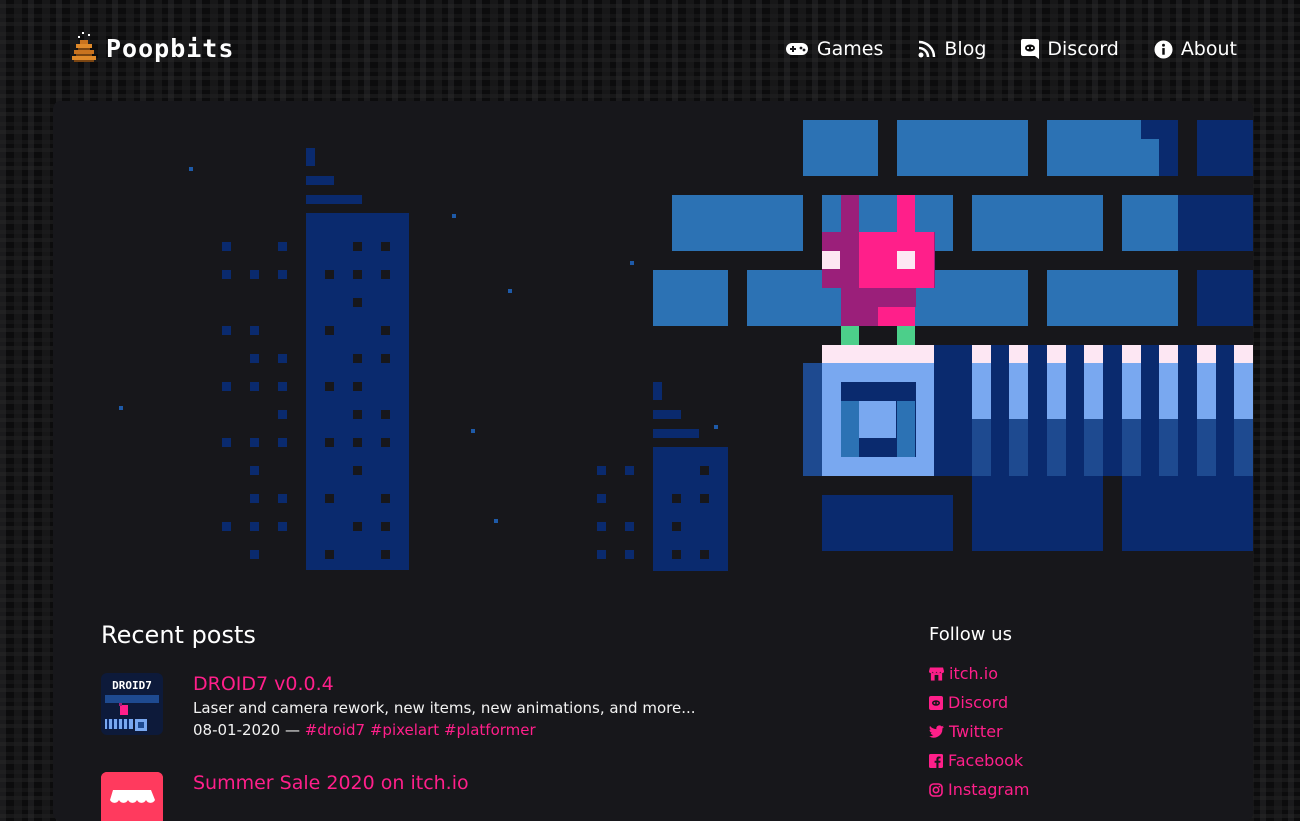 This screenshot has height=821, width=1300. I want to click on post-title-link: DROID7 v0.0.4, so click(444, 684).